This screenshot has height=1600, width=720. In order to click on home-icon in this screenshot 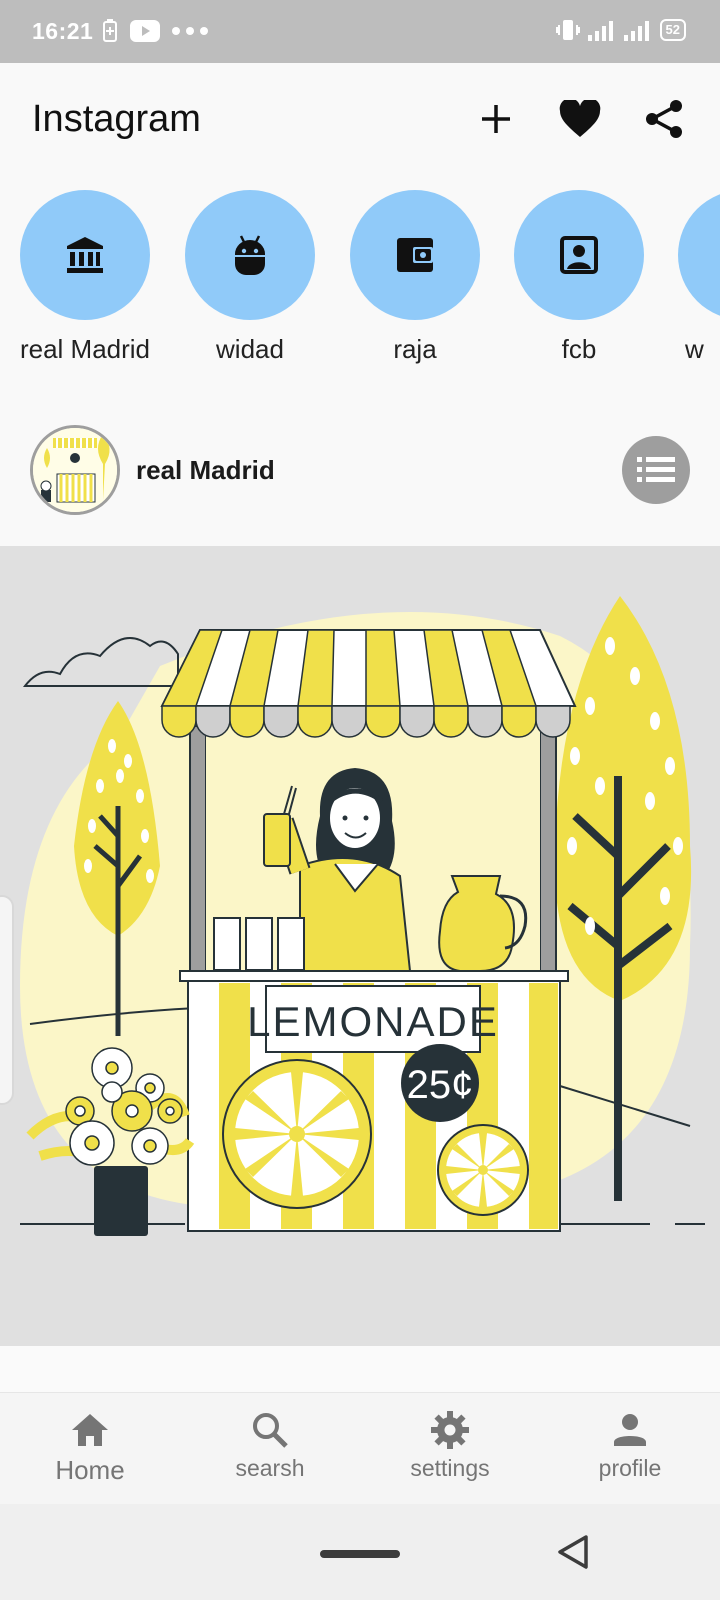, I will do `click(90, 1430)`.